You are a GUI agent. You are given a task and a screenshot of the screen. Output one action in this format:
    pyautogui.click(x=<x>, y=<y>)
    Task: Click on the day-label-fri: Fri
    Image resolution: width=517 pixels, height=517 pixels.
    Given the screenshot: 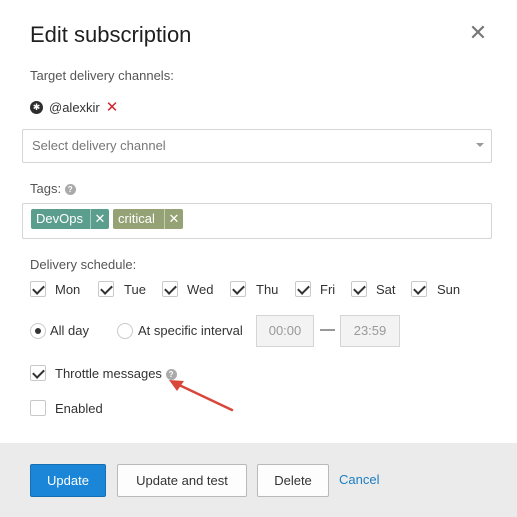 What is the action you would take?
    pyautogui.click(x=328, y=289)
    